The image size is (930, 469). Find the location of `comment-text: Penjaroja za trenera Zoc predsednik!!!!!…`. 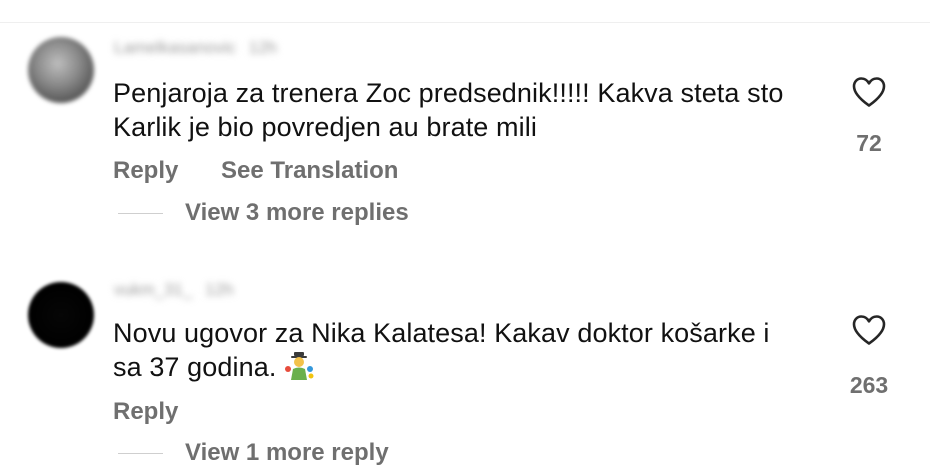

comment-text: Penjaroja za trenera Zoc predsednik!!!!!… is located at coordinates (448, 110).